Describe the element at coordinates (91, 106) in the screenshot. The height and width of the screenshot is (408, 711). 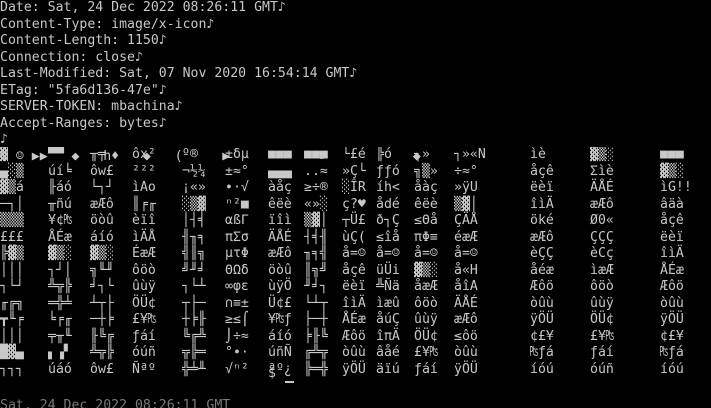
I see `header-line: SERVER-TOKEN: mbachina♪` at that location.